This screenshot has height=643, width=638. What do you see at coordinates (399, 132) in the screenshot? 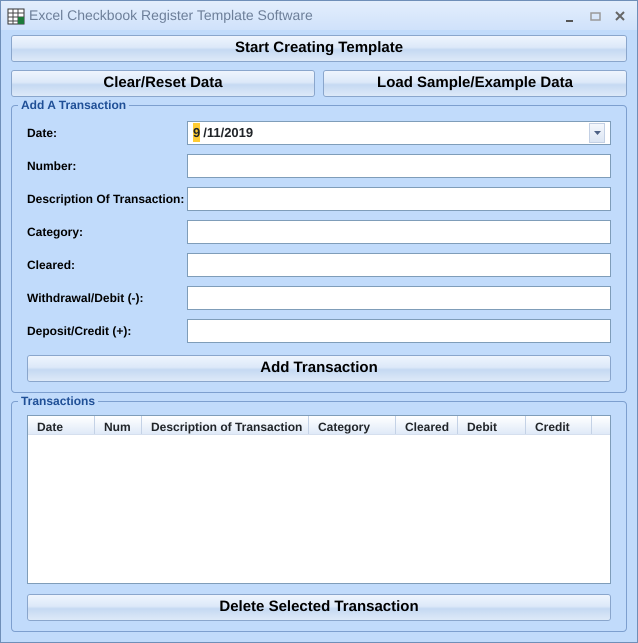
I see `date-picker: 9 /11/2019` at bounding box center [399, 132].